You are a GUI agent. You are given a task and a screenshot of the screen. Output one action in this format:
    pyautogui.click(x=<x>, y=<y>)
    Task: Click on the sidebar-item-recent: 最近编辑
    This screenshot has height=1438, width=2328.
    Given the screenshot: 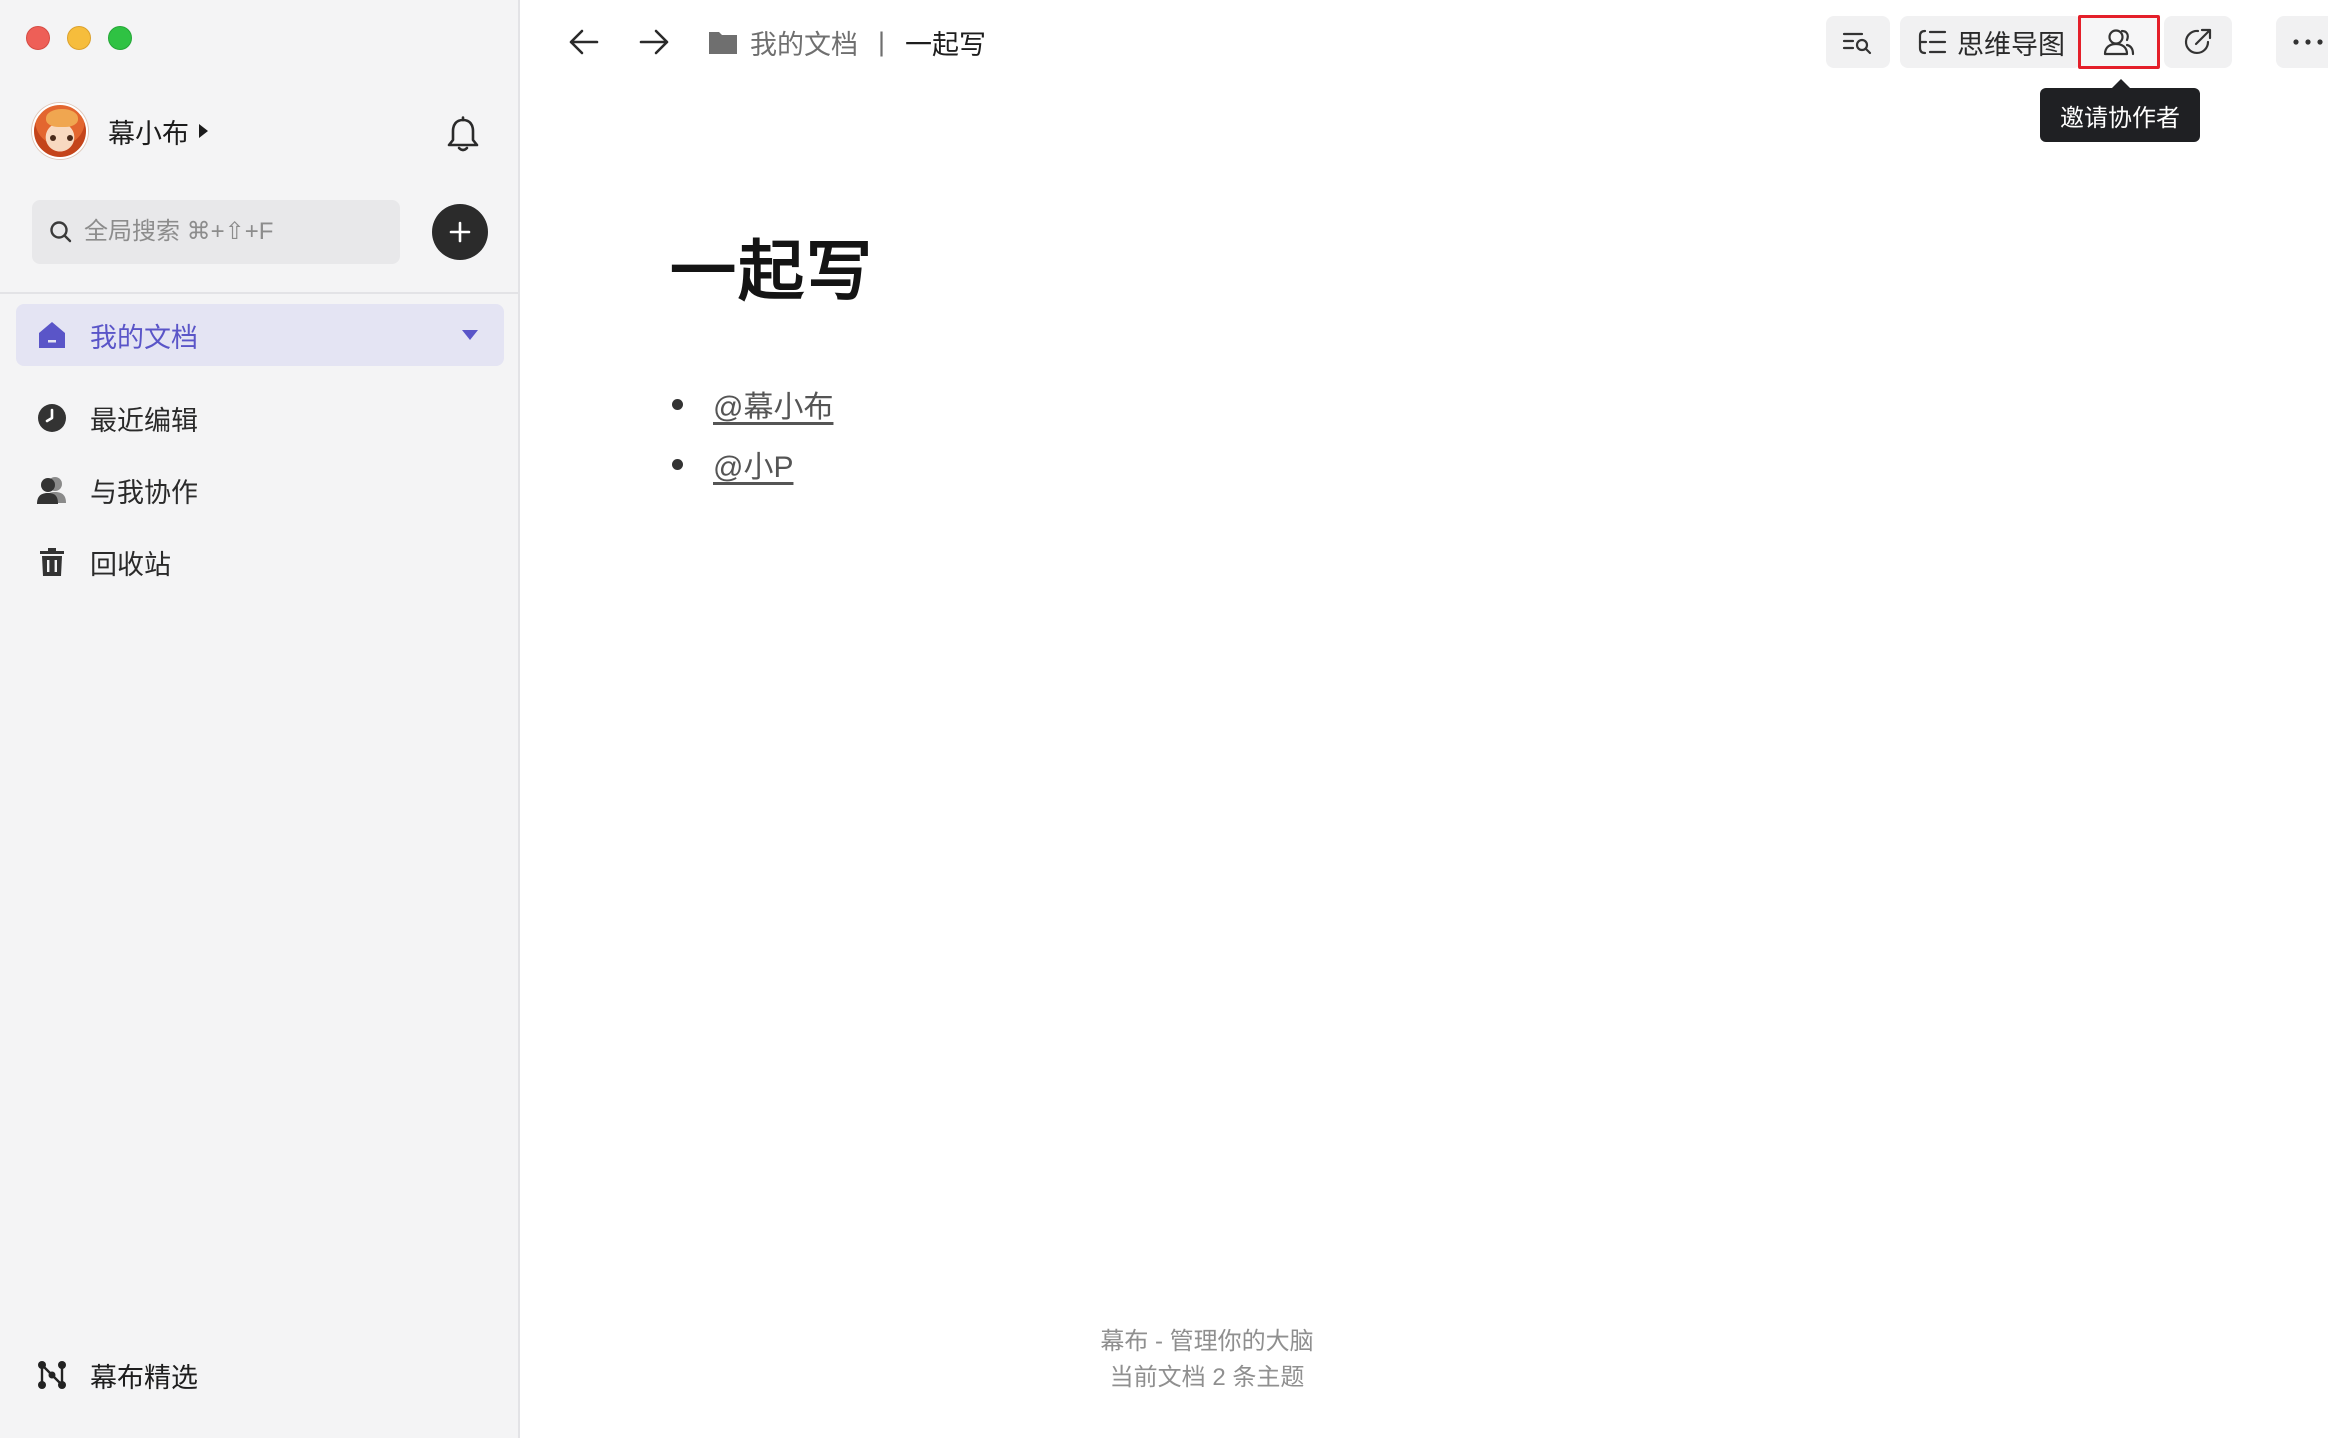 What is the action you would take?
    pyautogui.click(x=117, y=418)
    